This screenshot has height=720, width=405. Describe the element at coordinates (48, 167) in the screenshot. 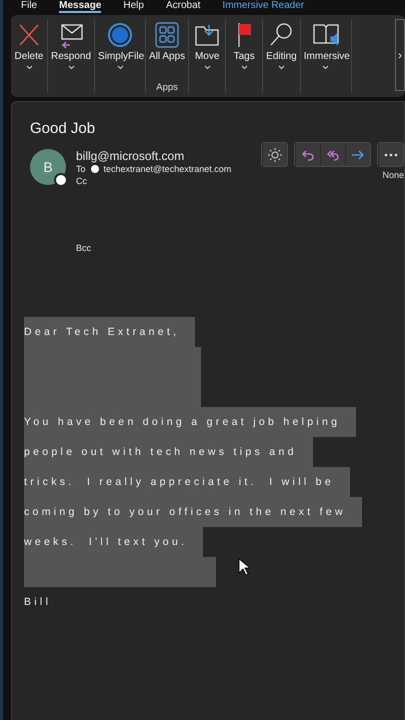

I see `avatar: B` at that location.